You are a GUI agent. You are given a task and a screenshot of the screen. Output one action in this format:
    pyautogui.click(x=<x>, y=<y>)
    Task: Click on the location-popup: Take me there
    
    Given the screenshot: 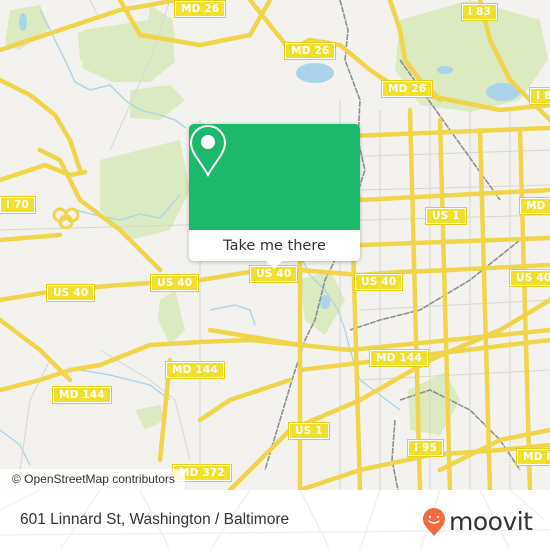 What is the action you would take?
    pyautogui.click(x=274, y=196)
    